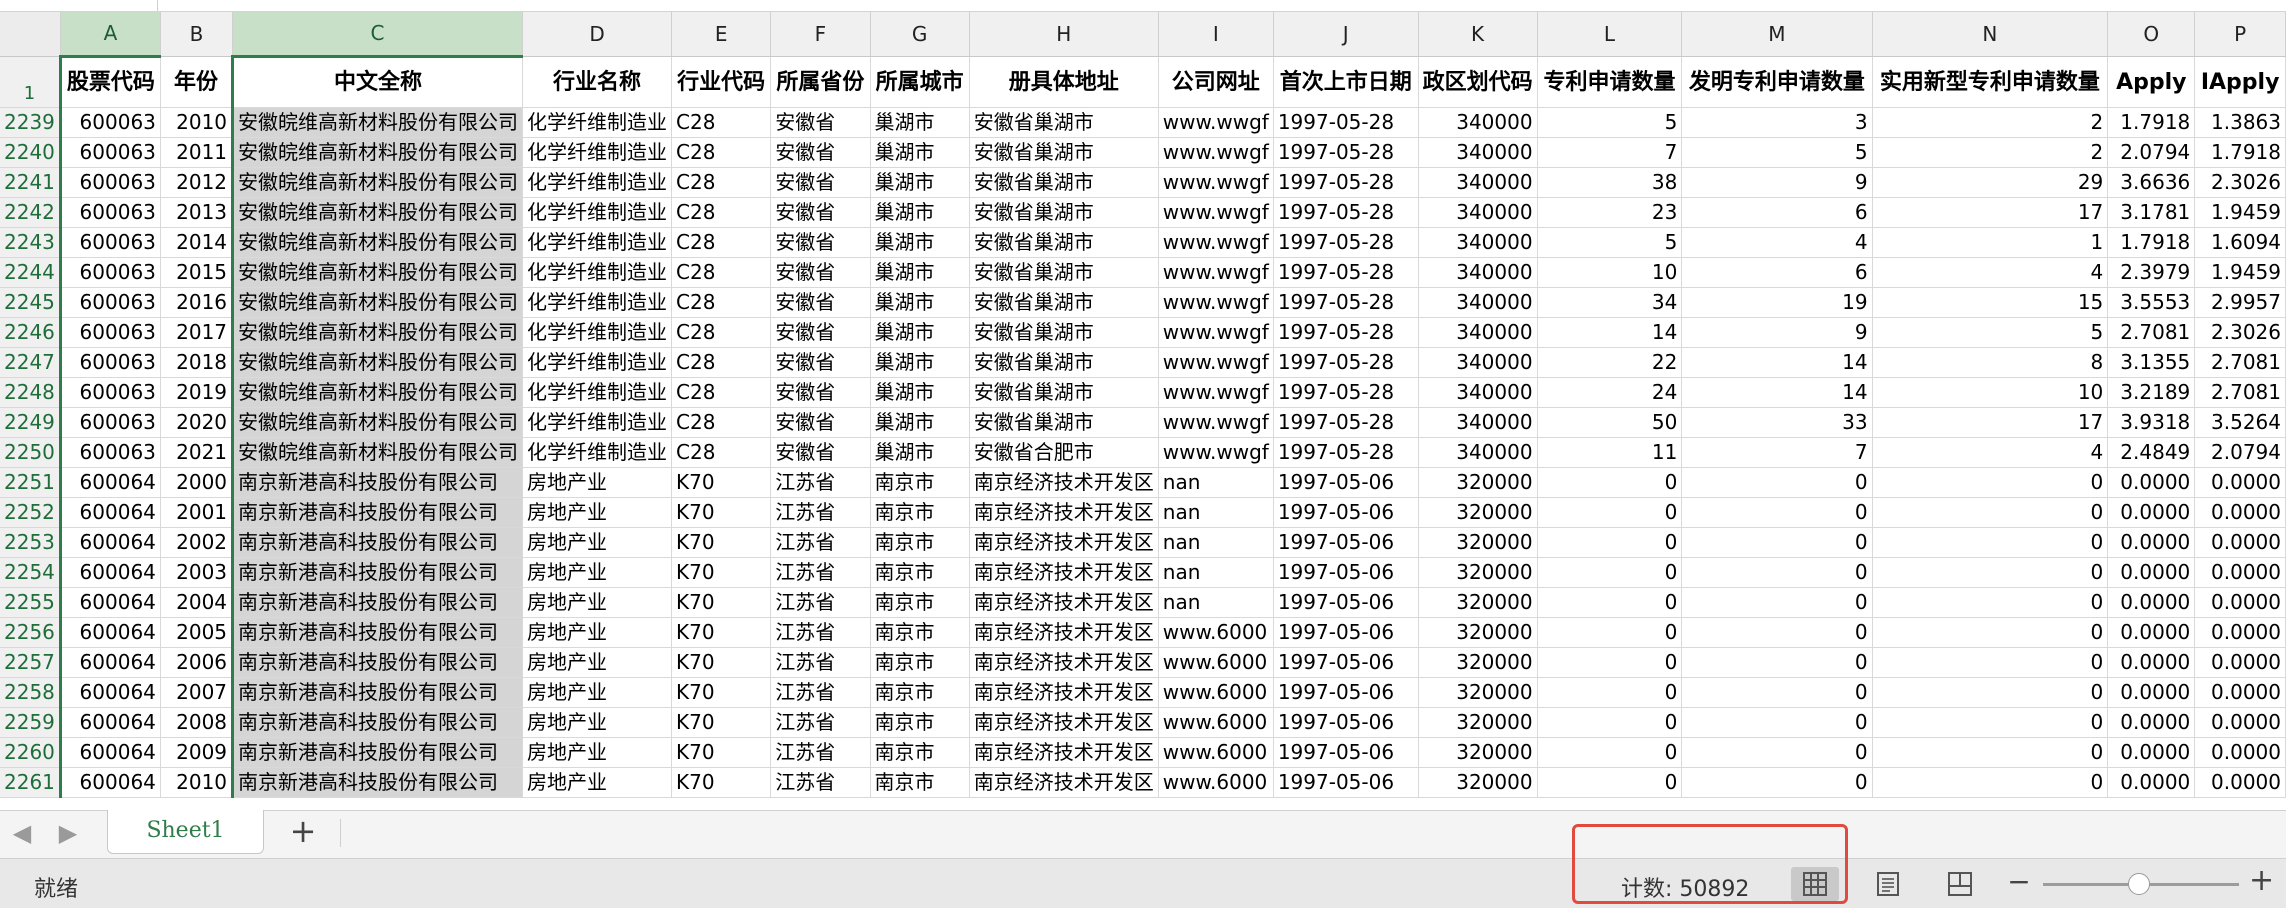  Describe the element at coordinates (1346, 34) in the screenshot. I see `column-header-j: J` at that location.